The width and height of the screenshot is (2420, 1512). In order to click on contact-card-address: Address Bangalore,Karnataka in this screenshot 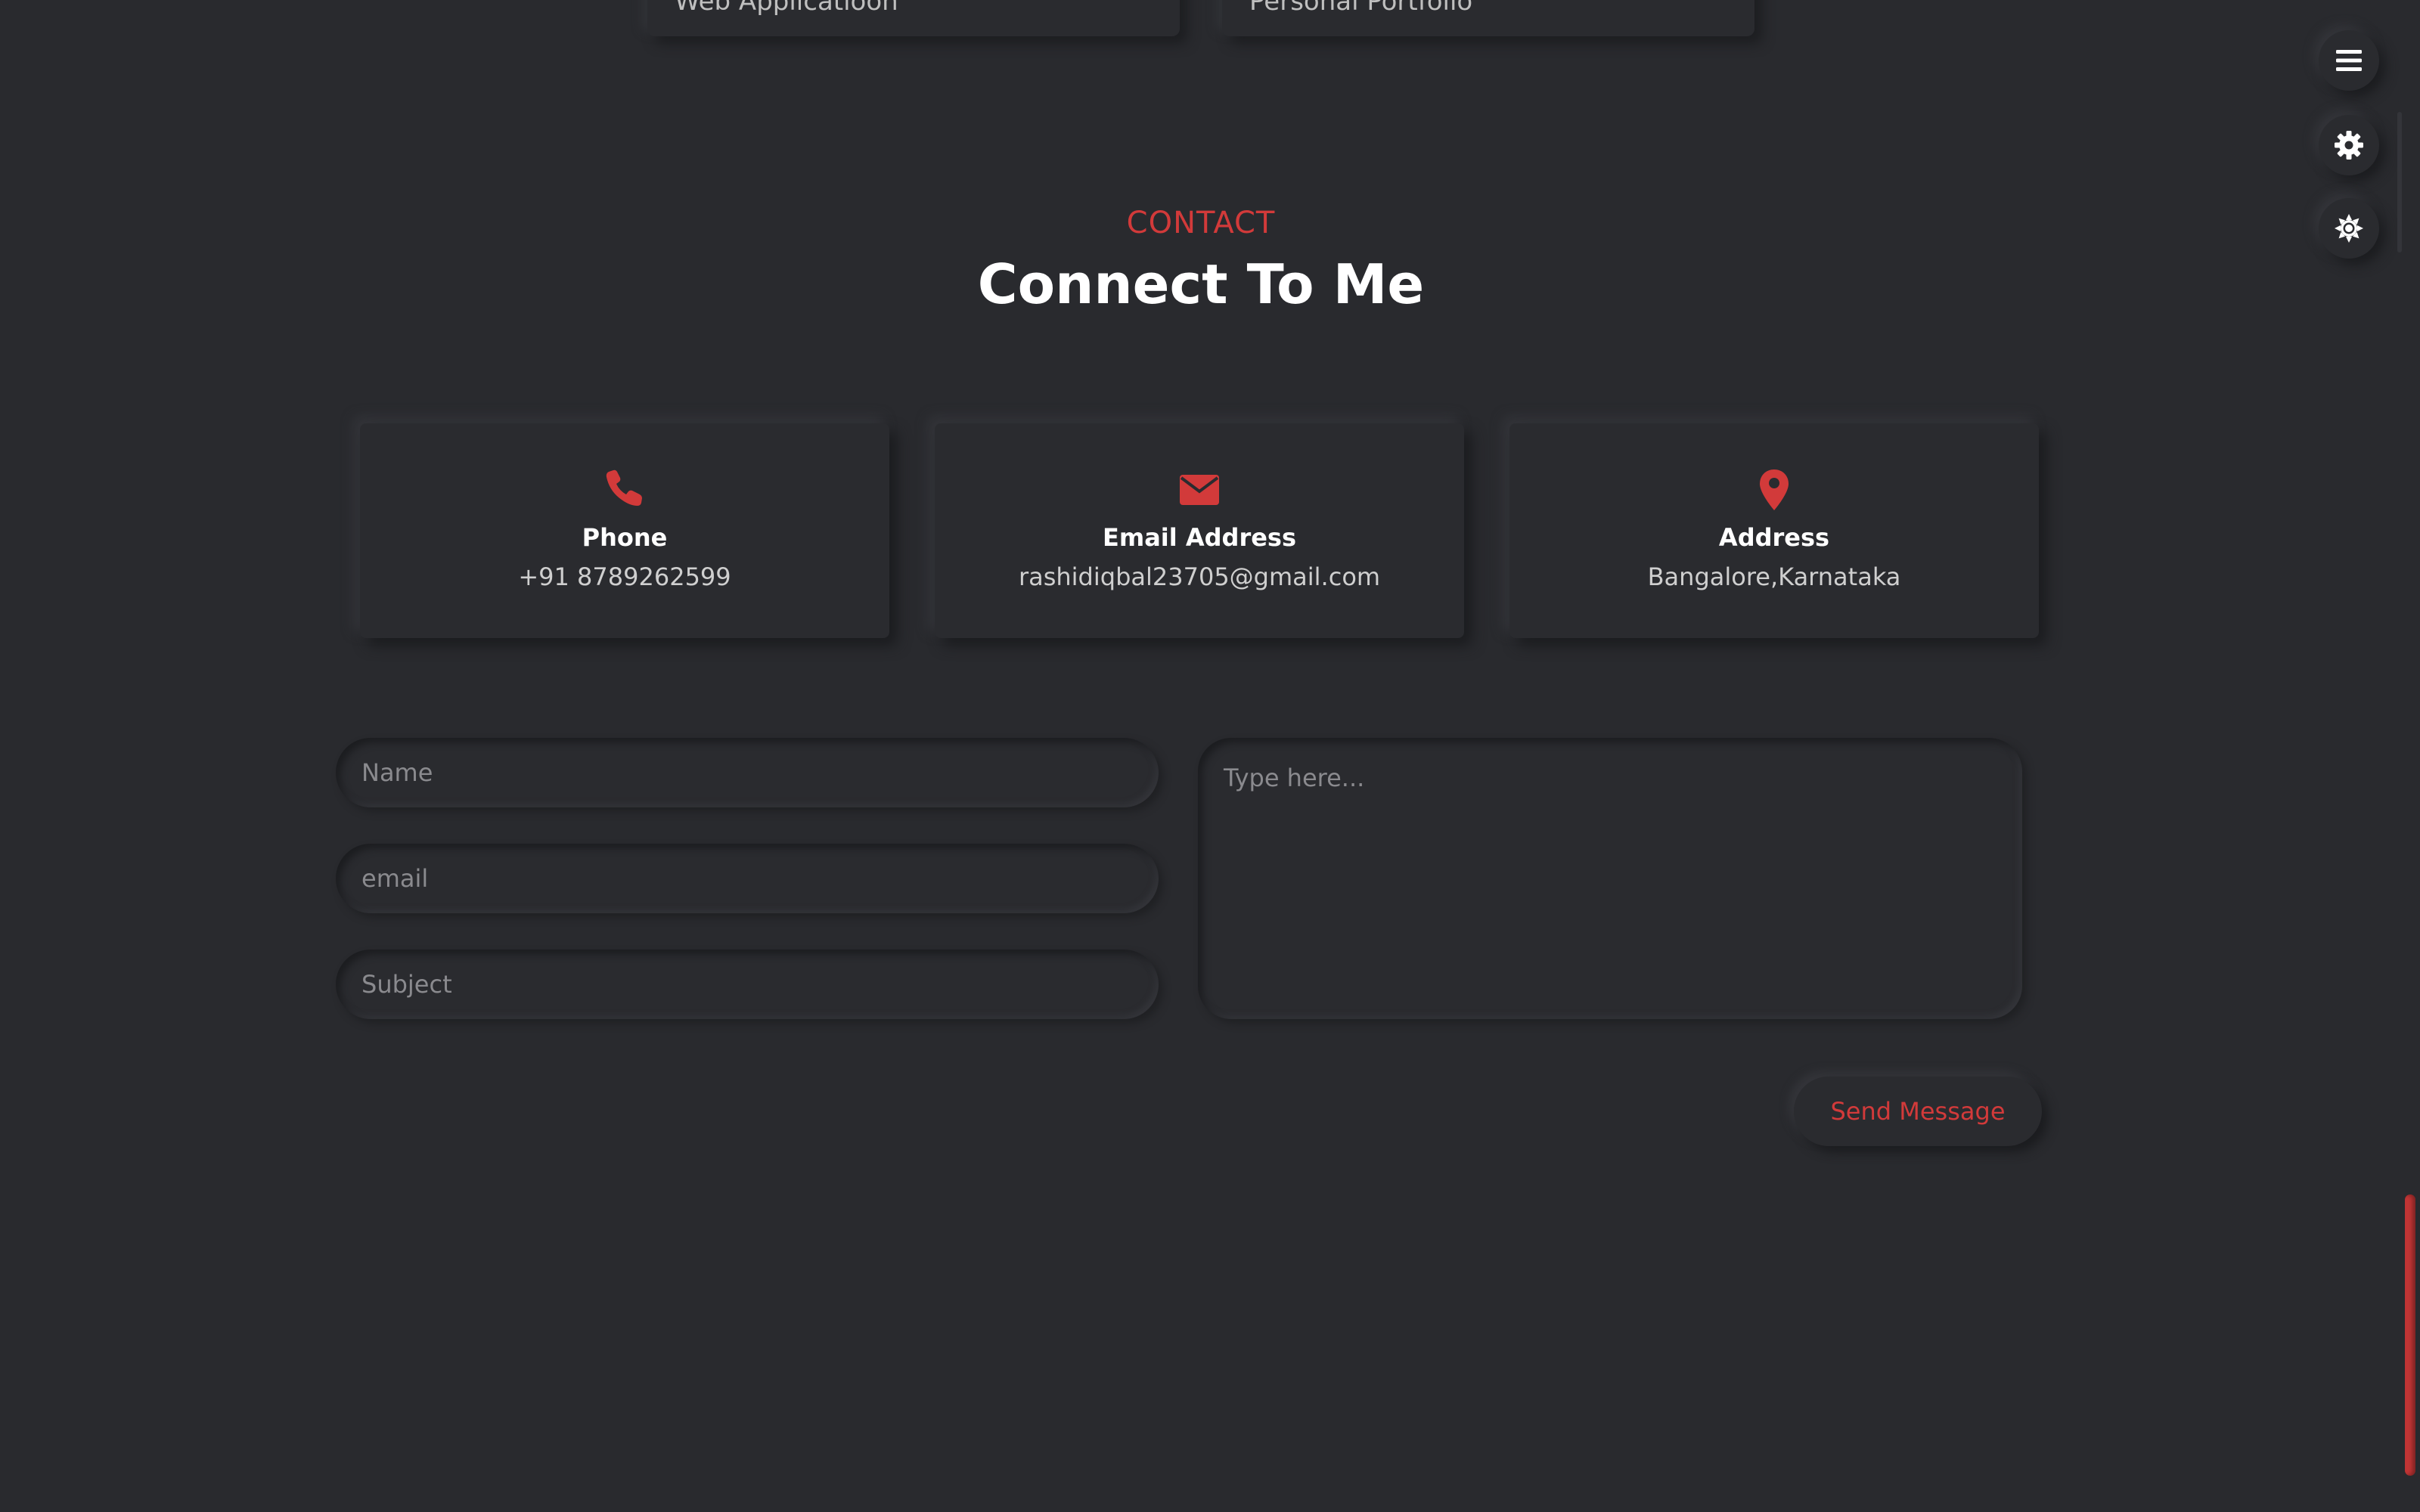, I will do `click(1774, 530)`.